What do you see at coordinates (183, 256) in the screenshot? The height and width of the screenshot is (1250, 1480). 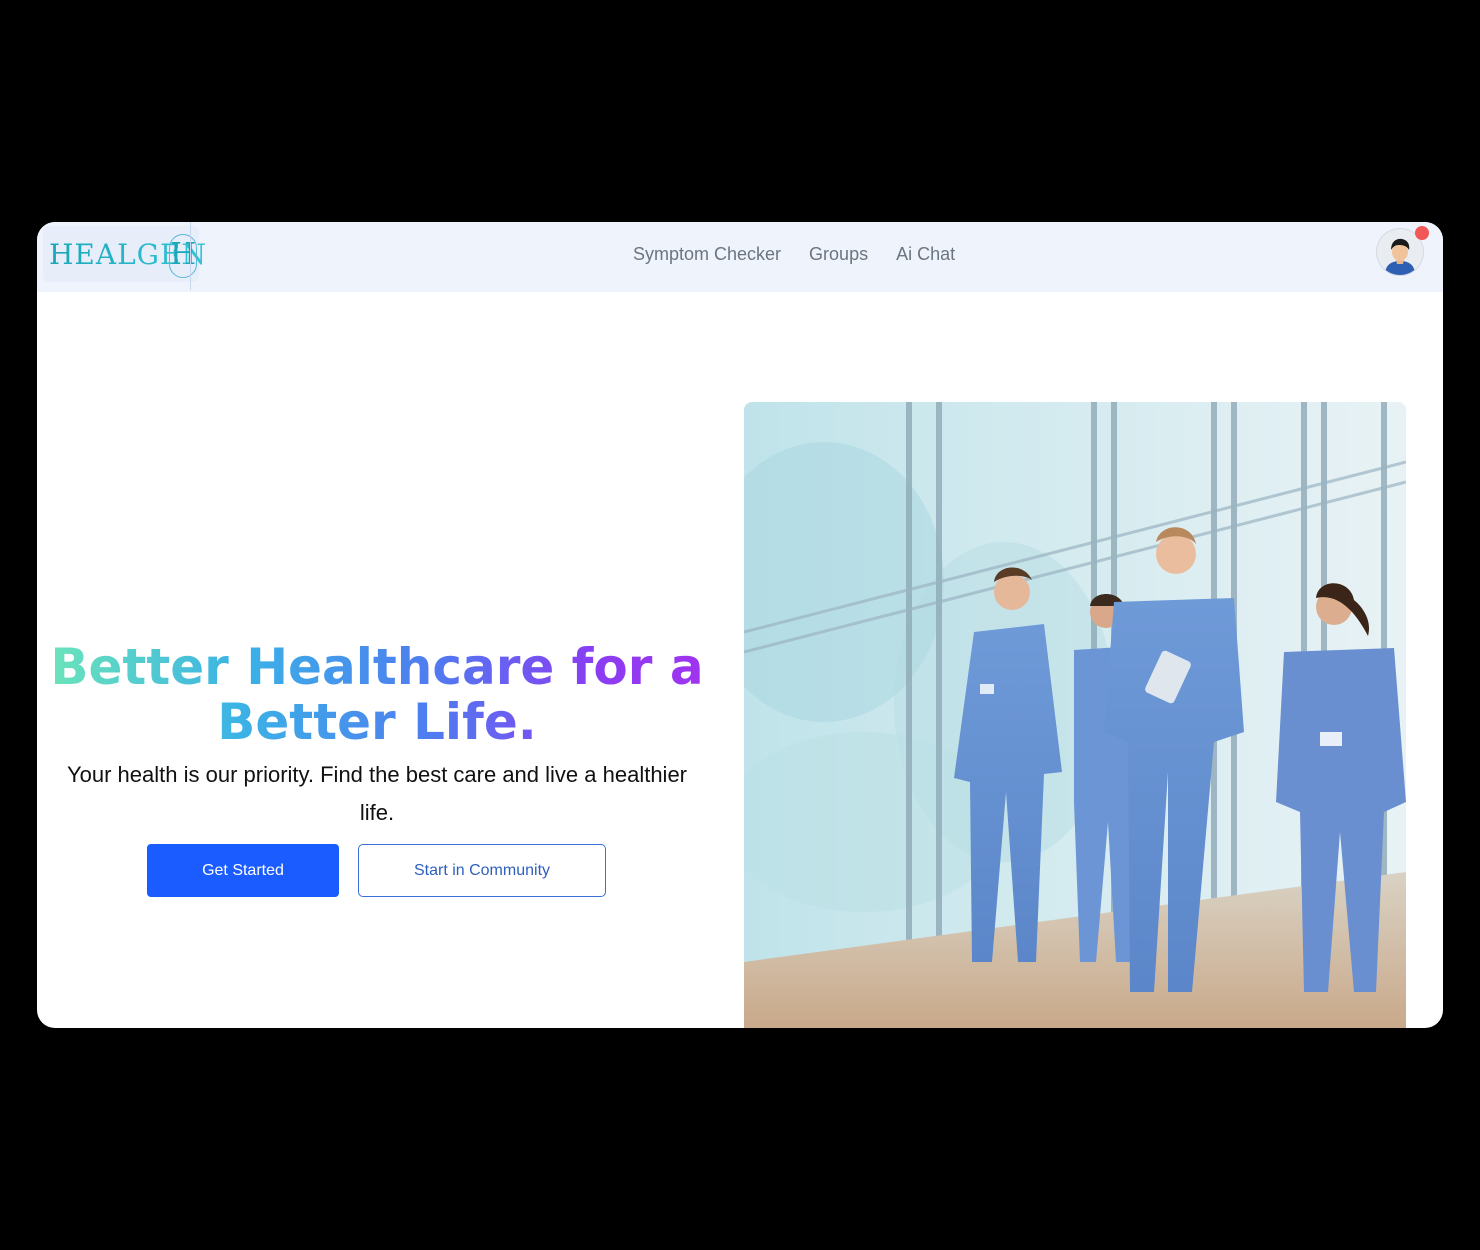 I see `brand-logo-mark: H` at bounding box center [183, 256].